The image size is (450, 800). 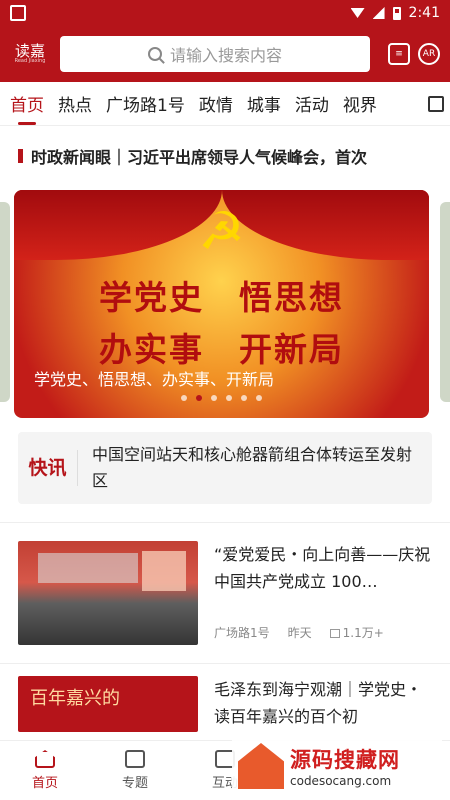 What do you see at coordinates (135, 770) in the screenshot?
I see `nav-topics: 专题` at bounding box center [135, 770].